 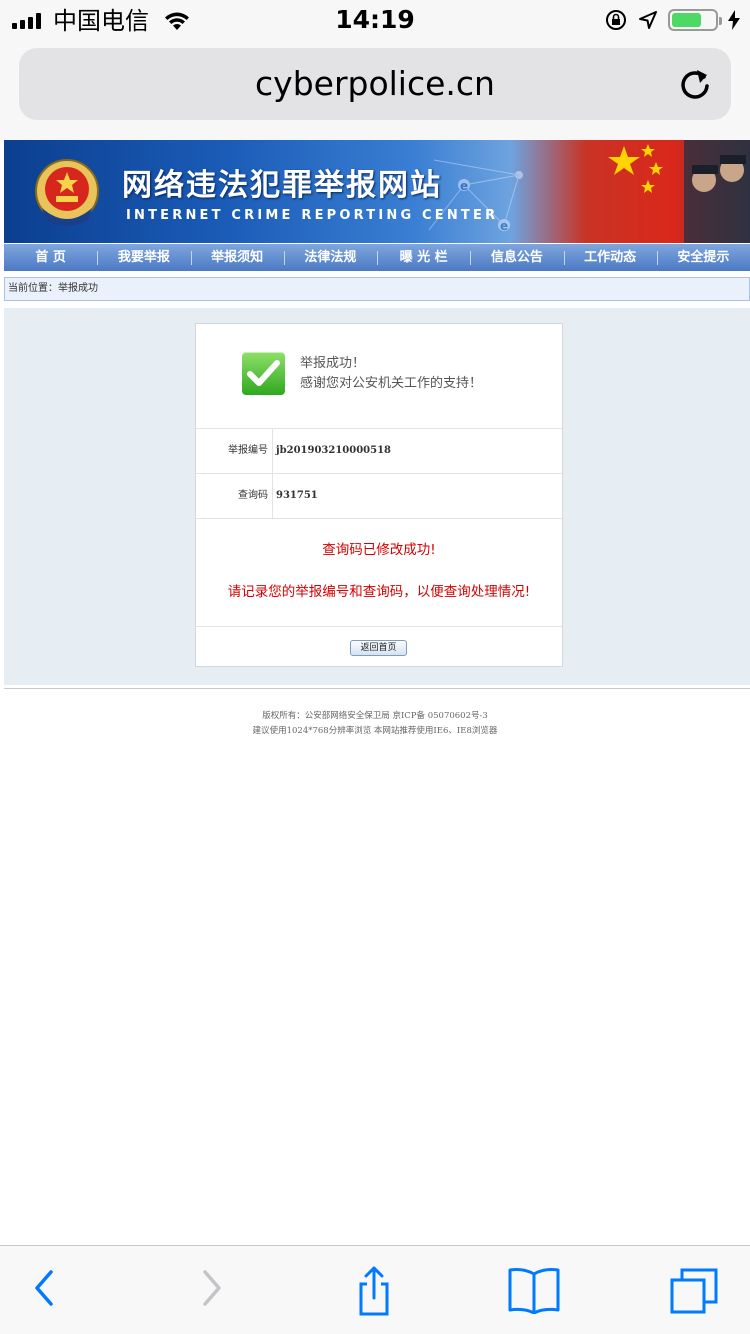 I want to click on bookmarks-icon, so click(x=534, y=1291).